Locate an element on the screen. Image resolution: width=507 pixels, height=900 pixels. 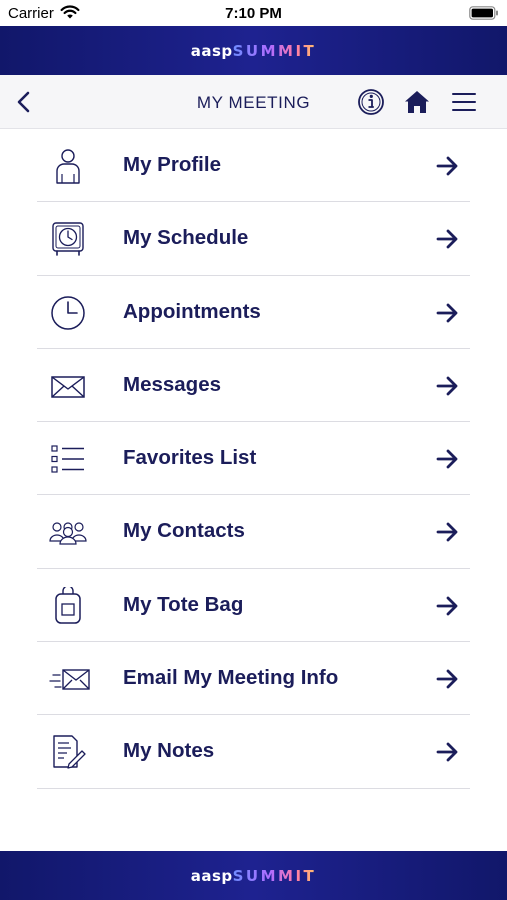
menu-item-favorites-list: Favorites List is located at coordinates (253, 459).